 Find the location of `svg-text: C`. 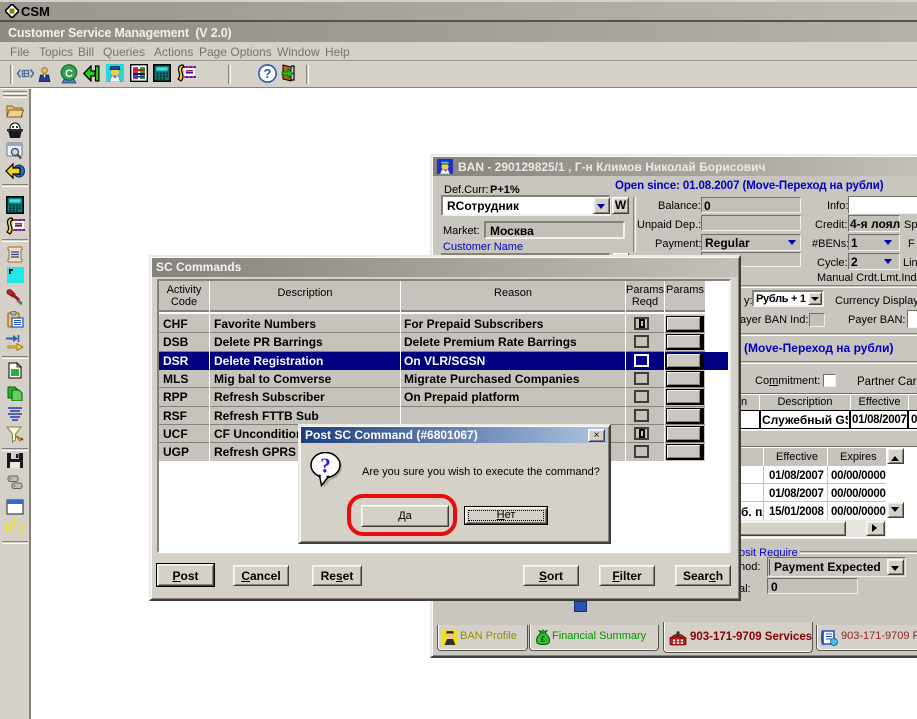

svg-text: C is located at coordinates (69, 74).